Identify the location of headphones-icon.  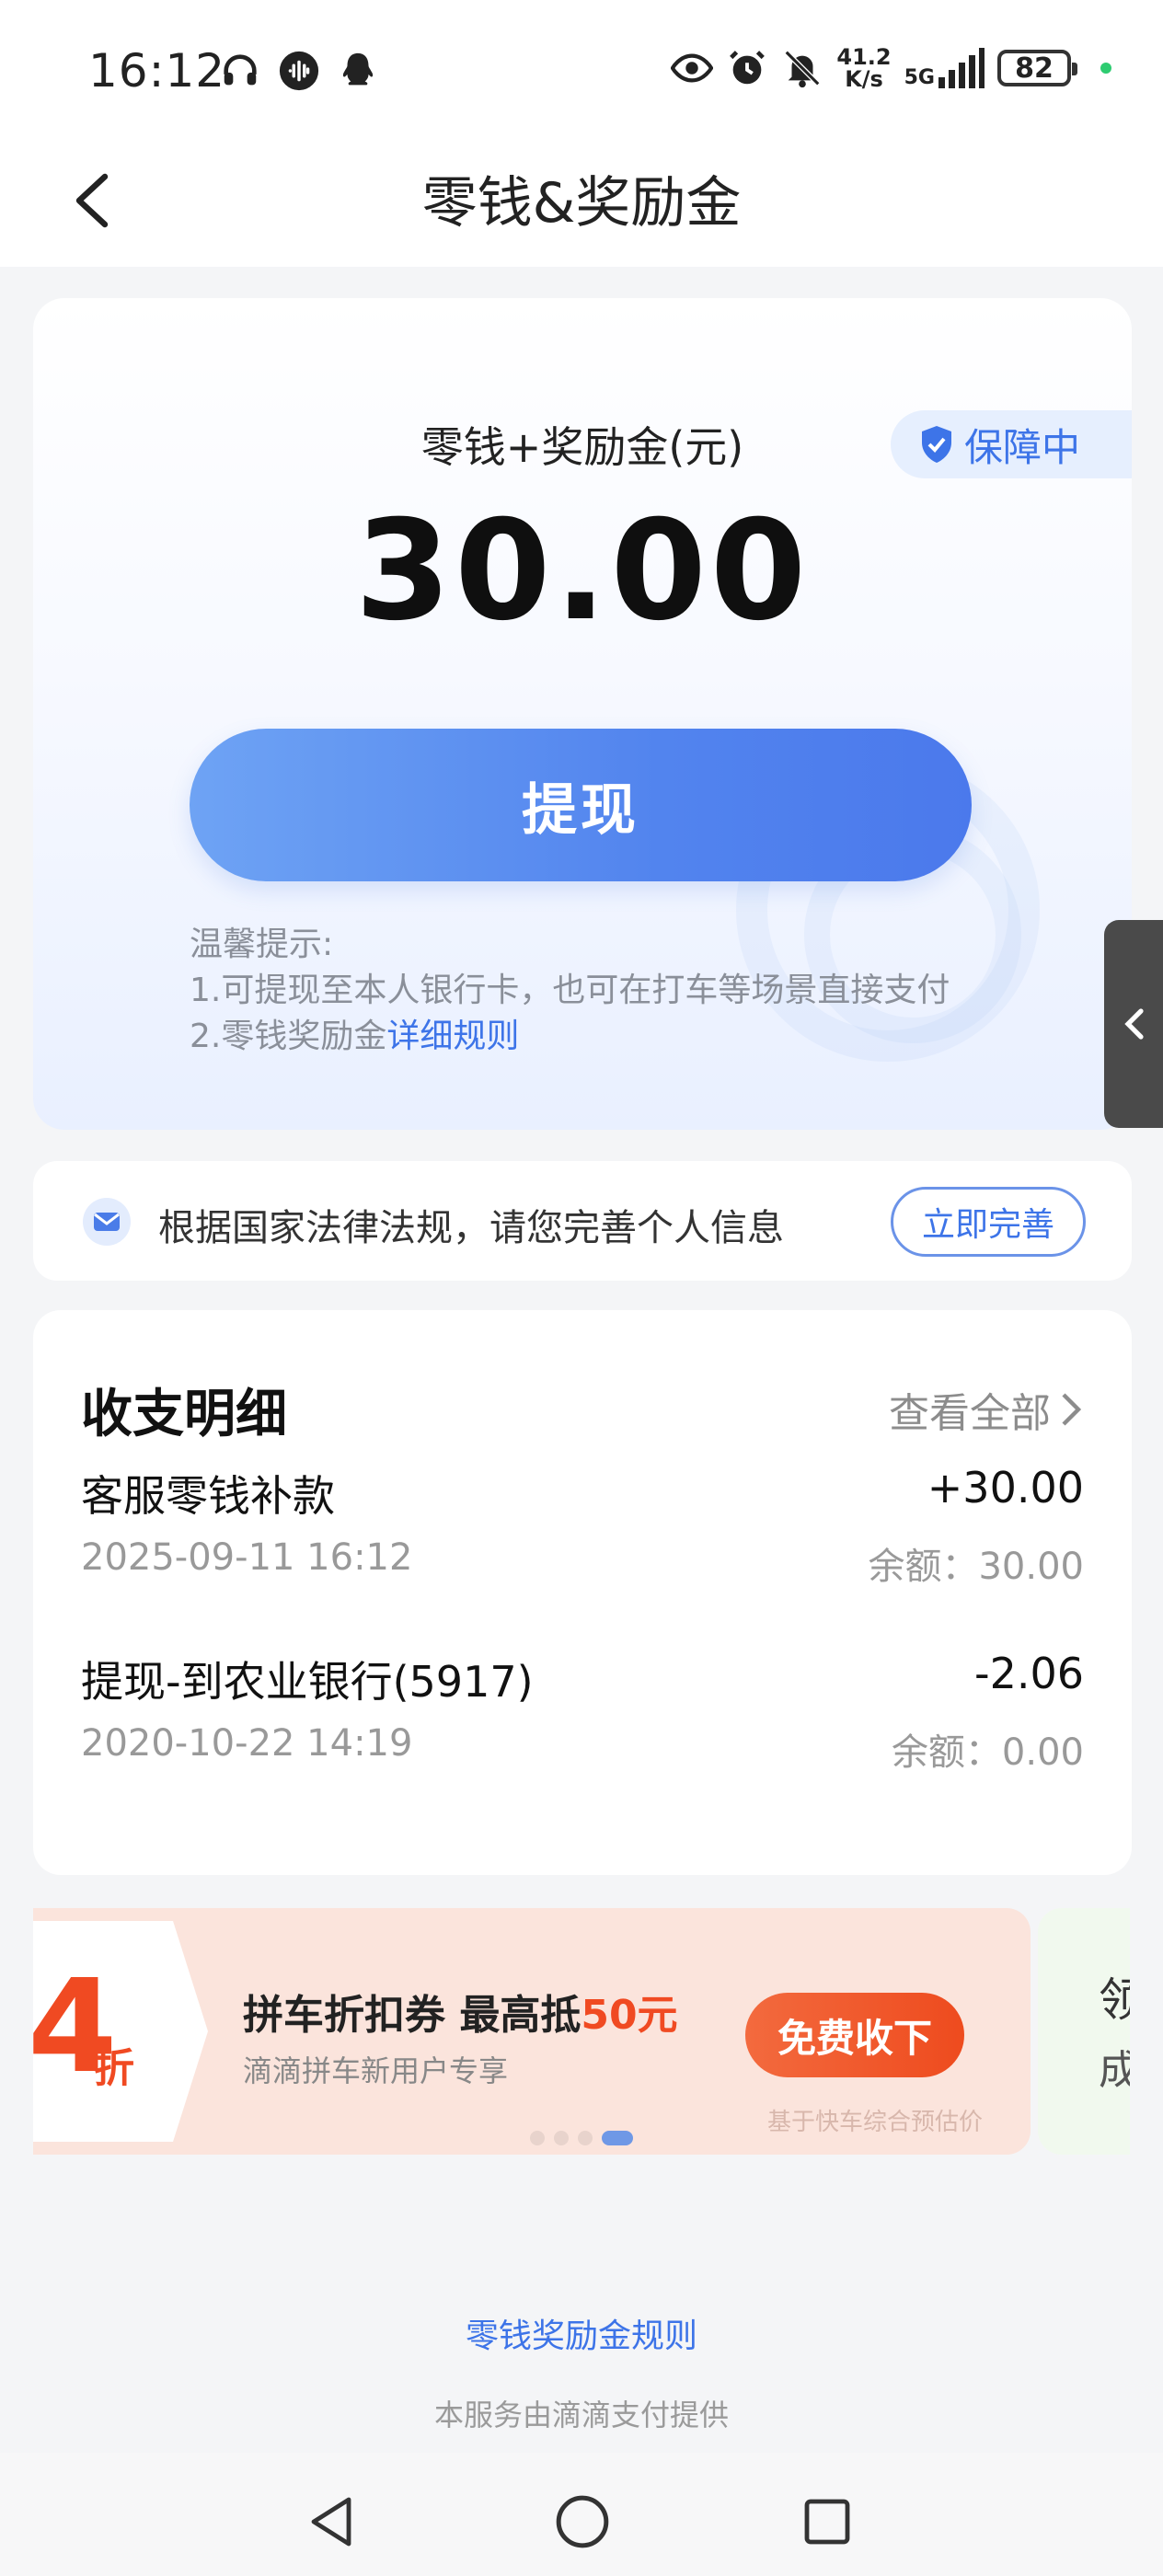
(241, 70).